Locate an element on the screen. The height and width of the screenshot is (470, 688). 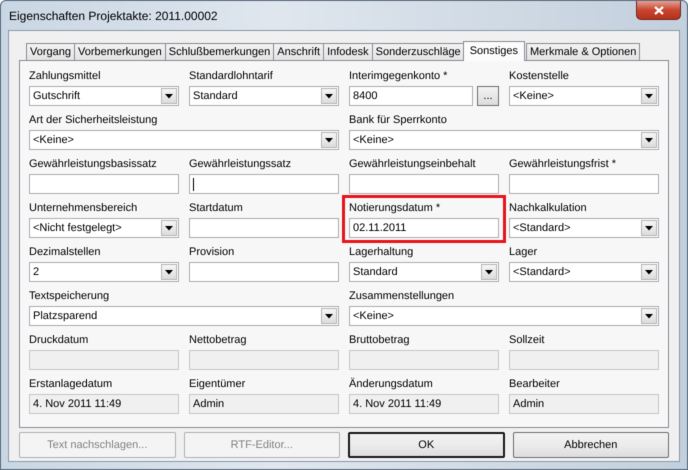
dialog-button: OK is located at coordinates (426, 445).